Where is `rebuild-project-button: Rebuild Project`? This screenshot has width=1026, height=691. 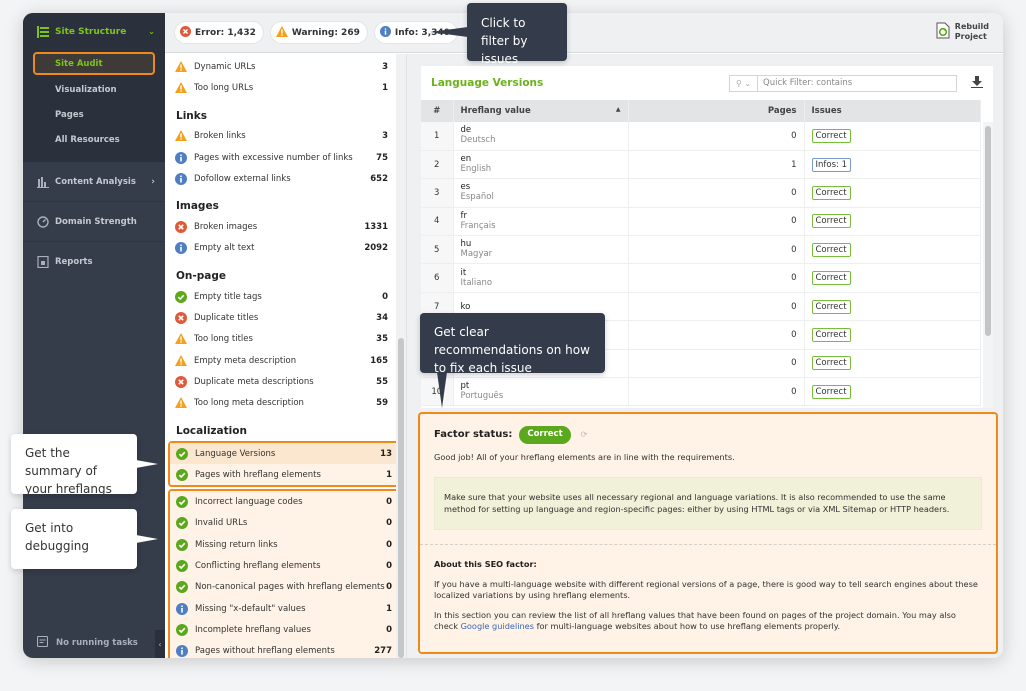
rebuild-project-button: Rebuild Project is located at coordinates (962, 32).